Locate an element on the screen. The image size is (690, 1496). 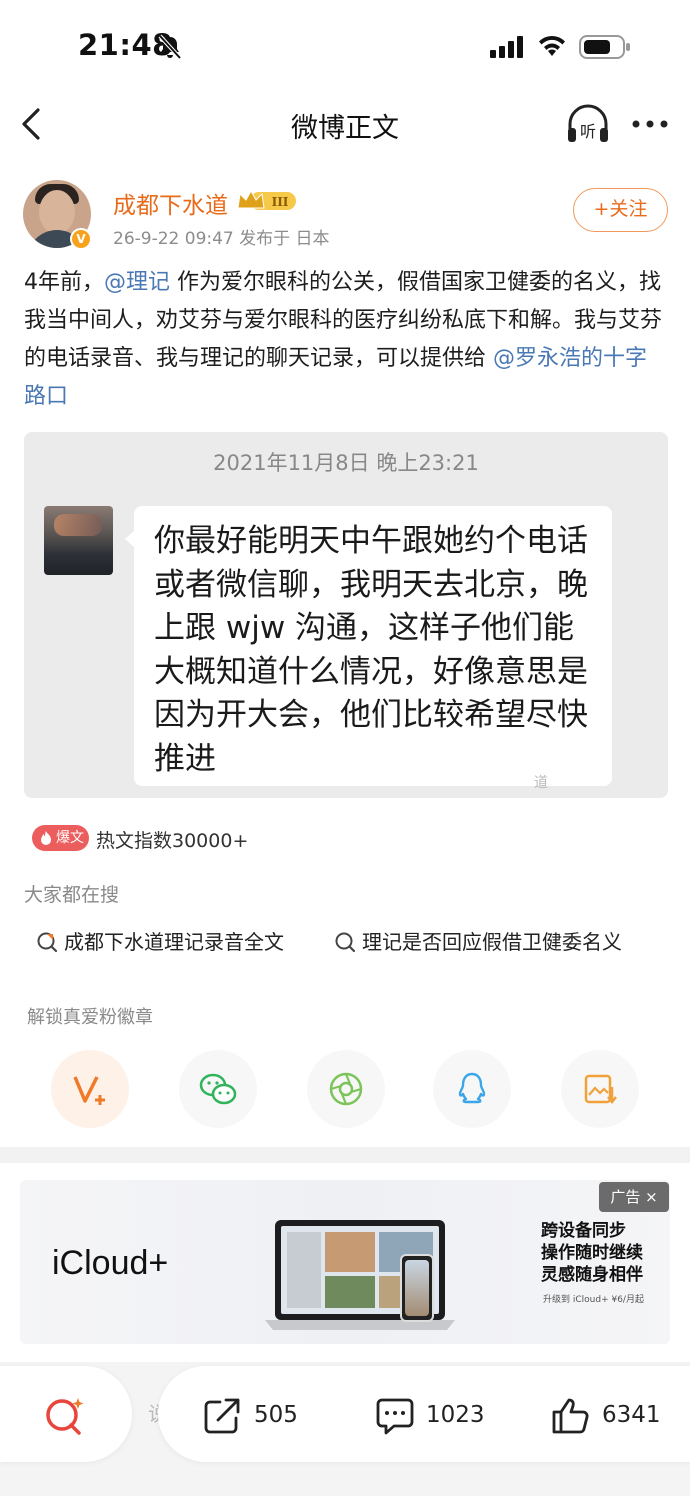
actions-pill: 505 1023 6341 is located at coordinates (424, 1414).